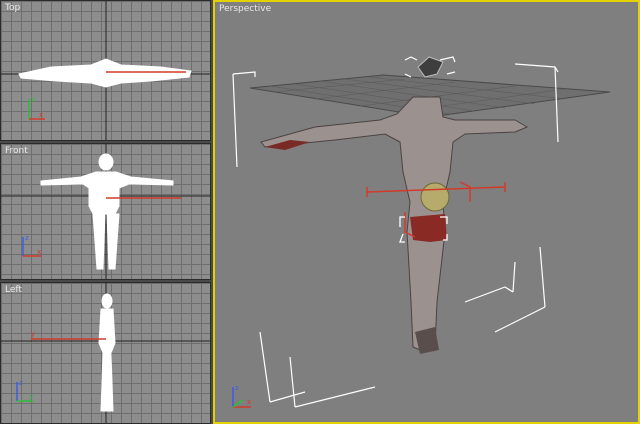  Describe the element at coordinates (41, 115) in the screenshot. I see `axis-label-x-top: x` at that location.